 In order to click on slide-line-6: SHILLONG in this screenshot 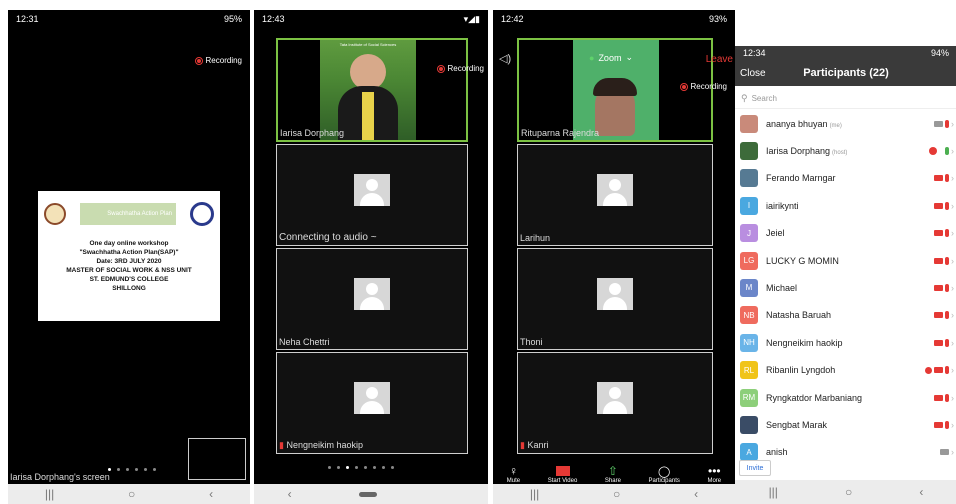, I will do `click(129, 288)`.